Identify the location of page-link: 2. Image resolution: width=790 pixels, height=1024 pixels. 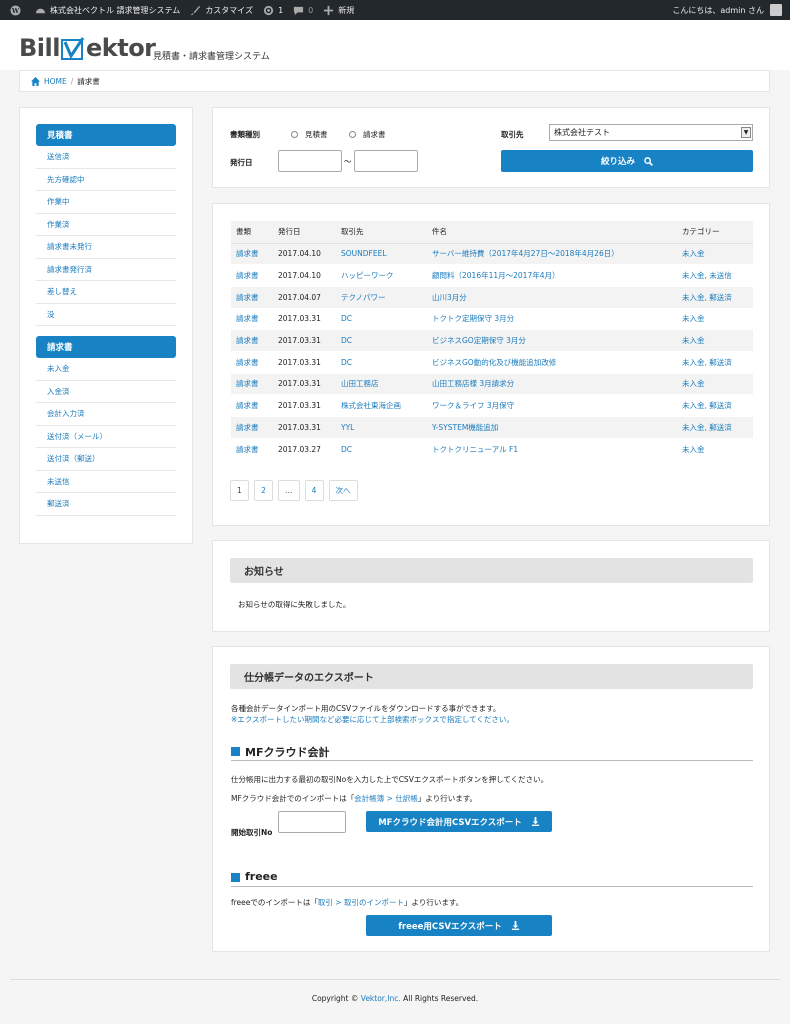
(263, 490).